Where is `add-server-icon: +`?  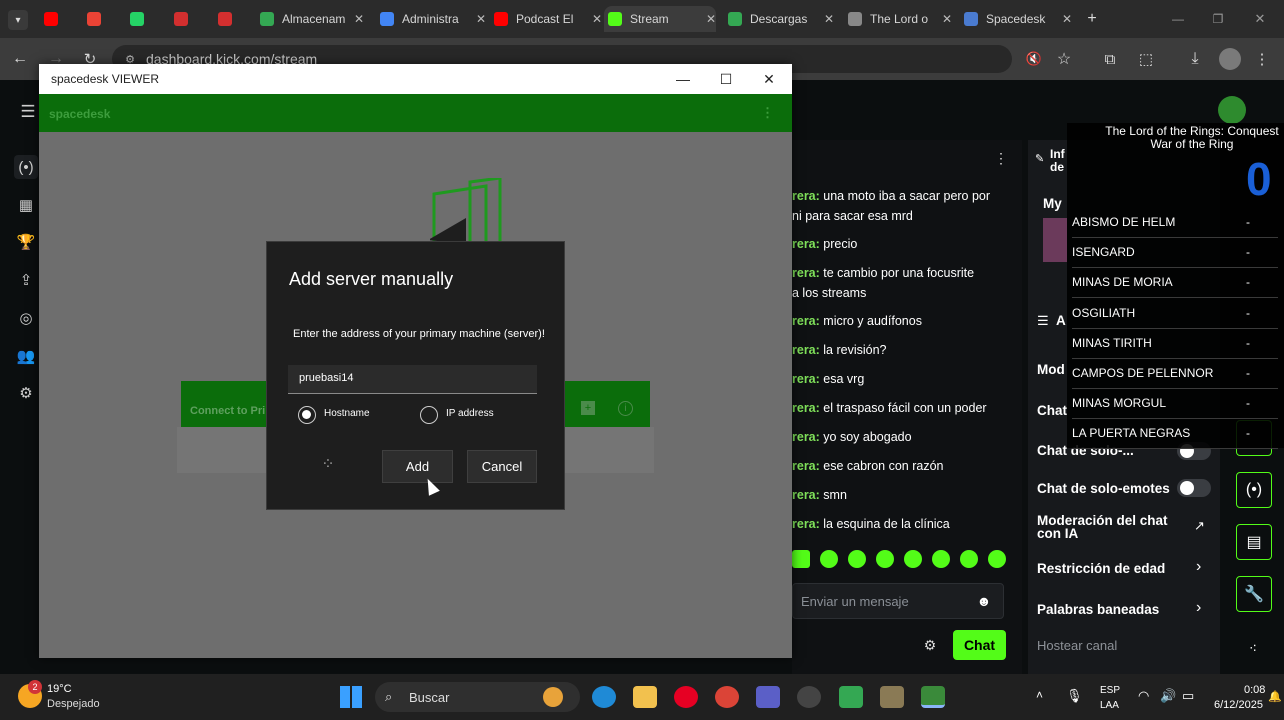
add-server-icon: + is located at coordinates (588, 408).